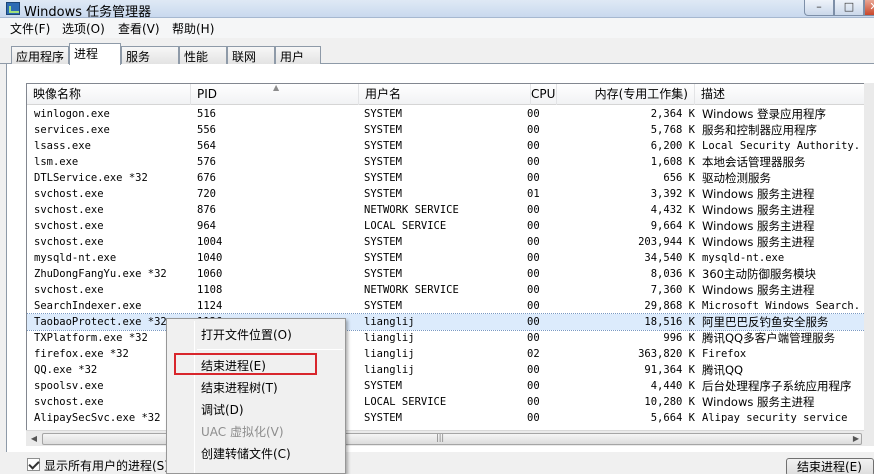 The height and width of the screenshot is (474, 874). I want to click on process-name-cell: ZhuDongFangYu.exe *32, so click(100, 274).